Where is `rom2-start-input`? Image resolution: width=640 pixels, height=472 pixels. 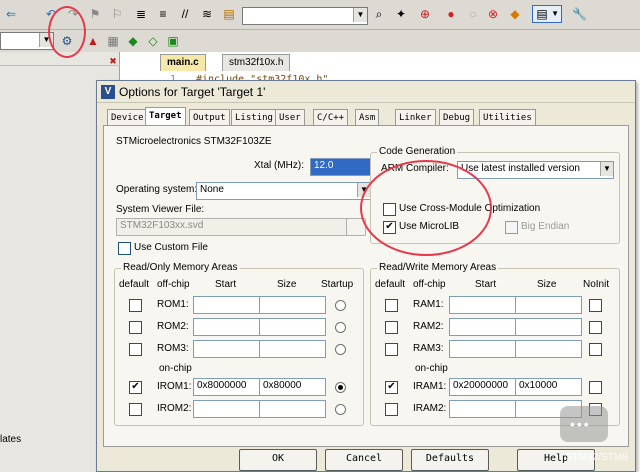
rom2-start-input is located at coordinates (226, 327).